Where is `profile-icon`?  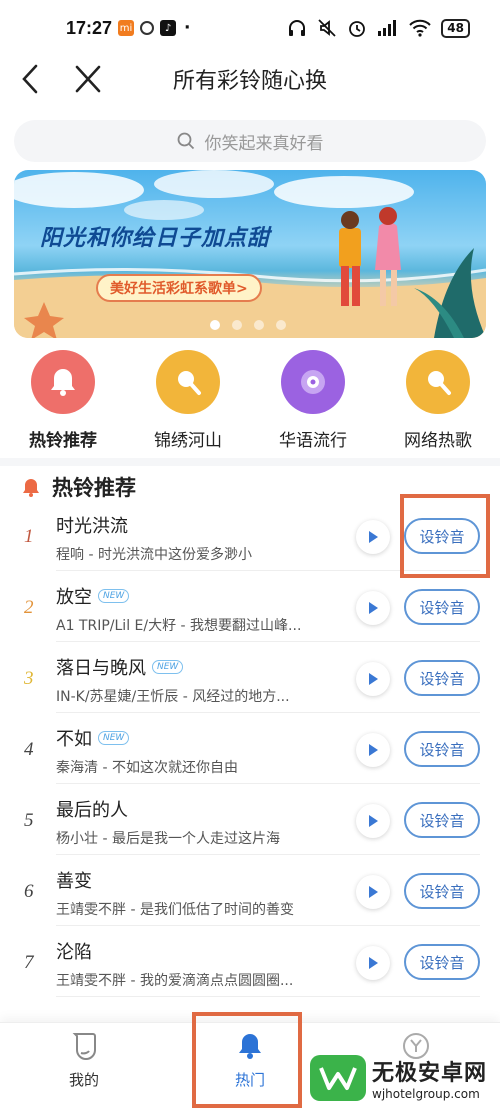 profile-icon is located at coordinates (84, 1046).